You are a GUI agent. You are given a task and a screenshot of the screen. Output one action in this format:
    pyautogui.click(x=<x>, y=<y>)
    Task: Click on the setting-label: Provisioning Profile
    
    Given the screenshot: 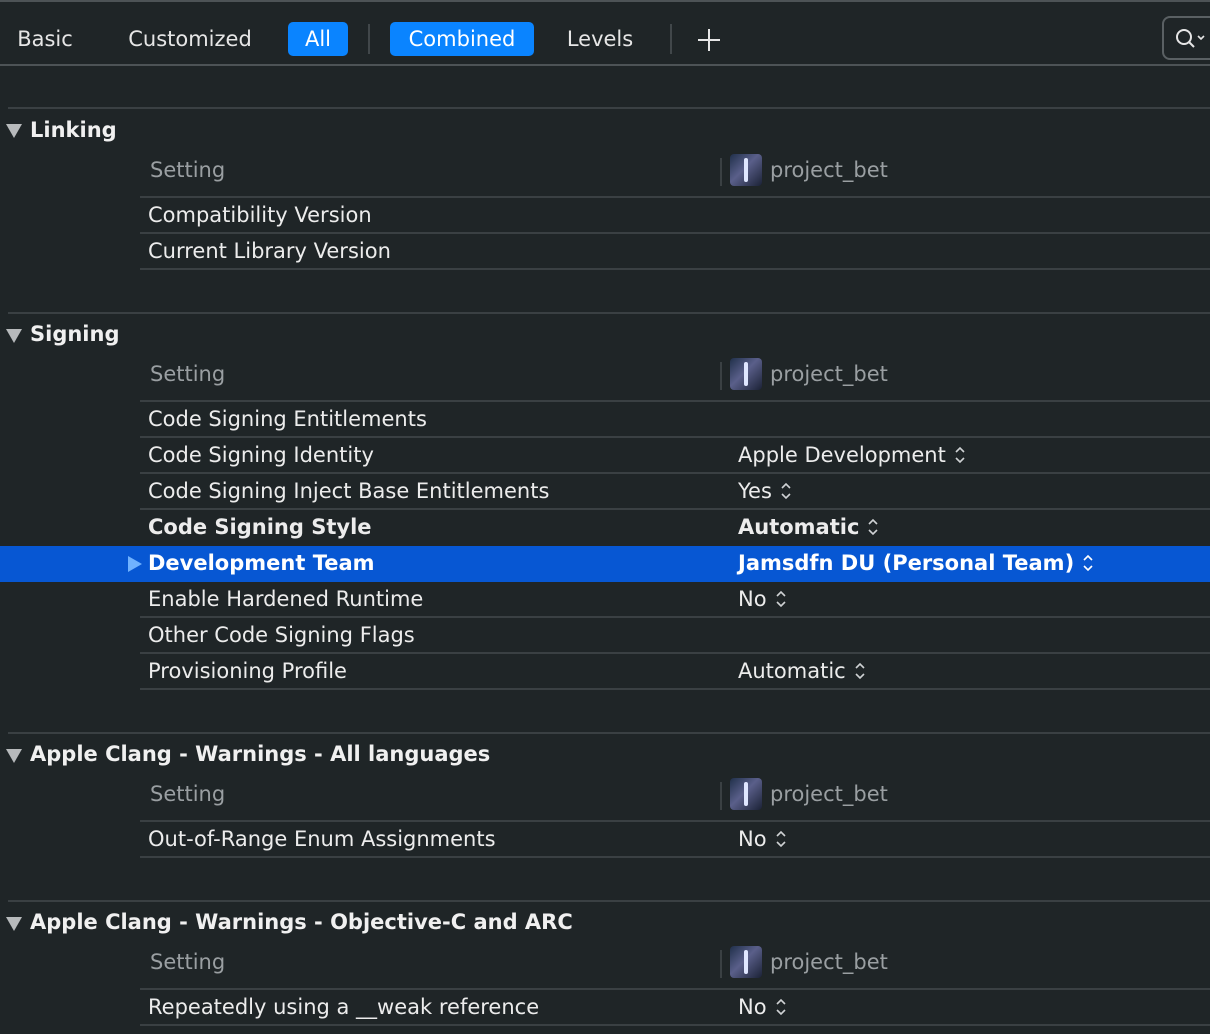 What is the action you would take?
    pyautogui.click(x=247, y=671)
    